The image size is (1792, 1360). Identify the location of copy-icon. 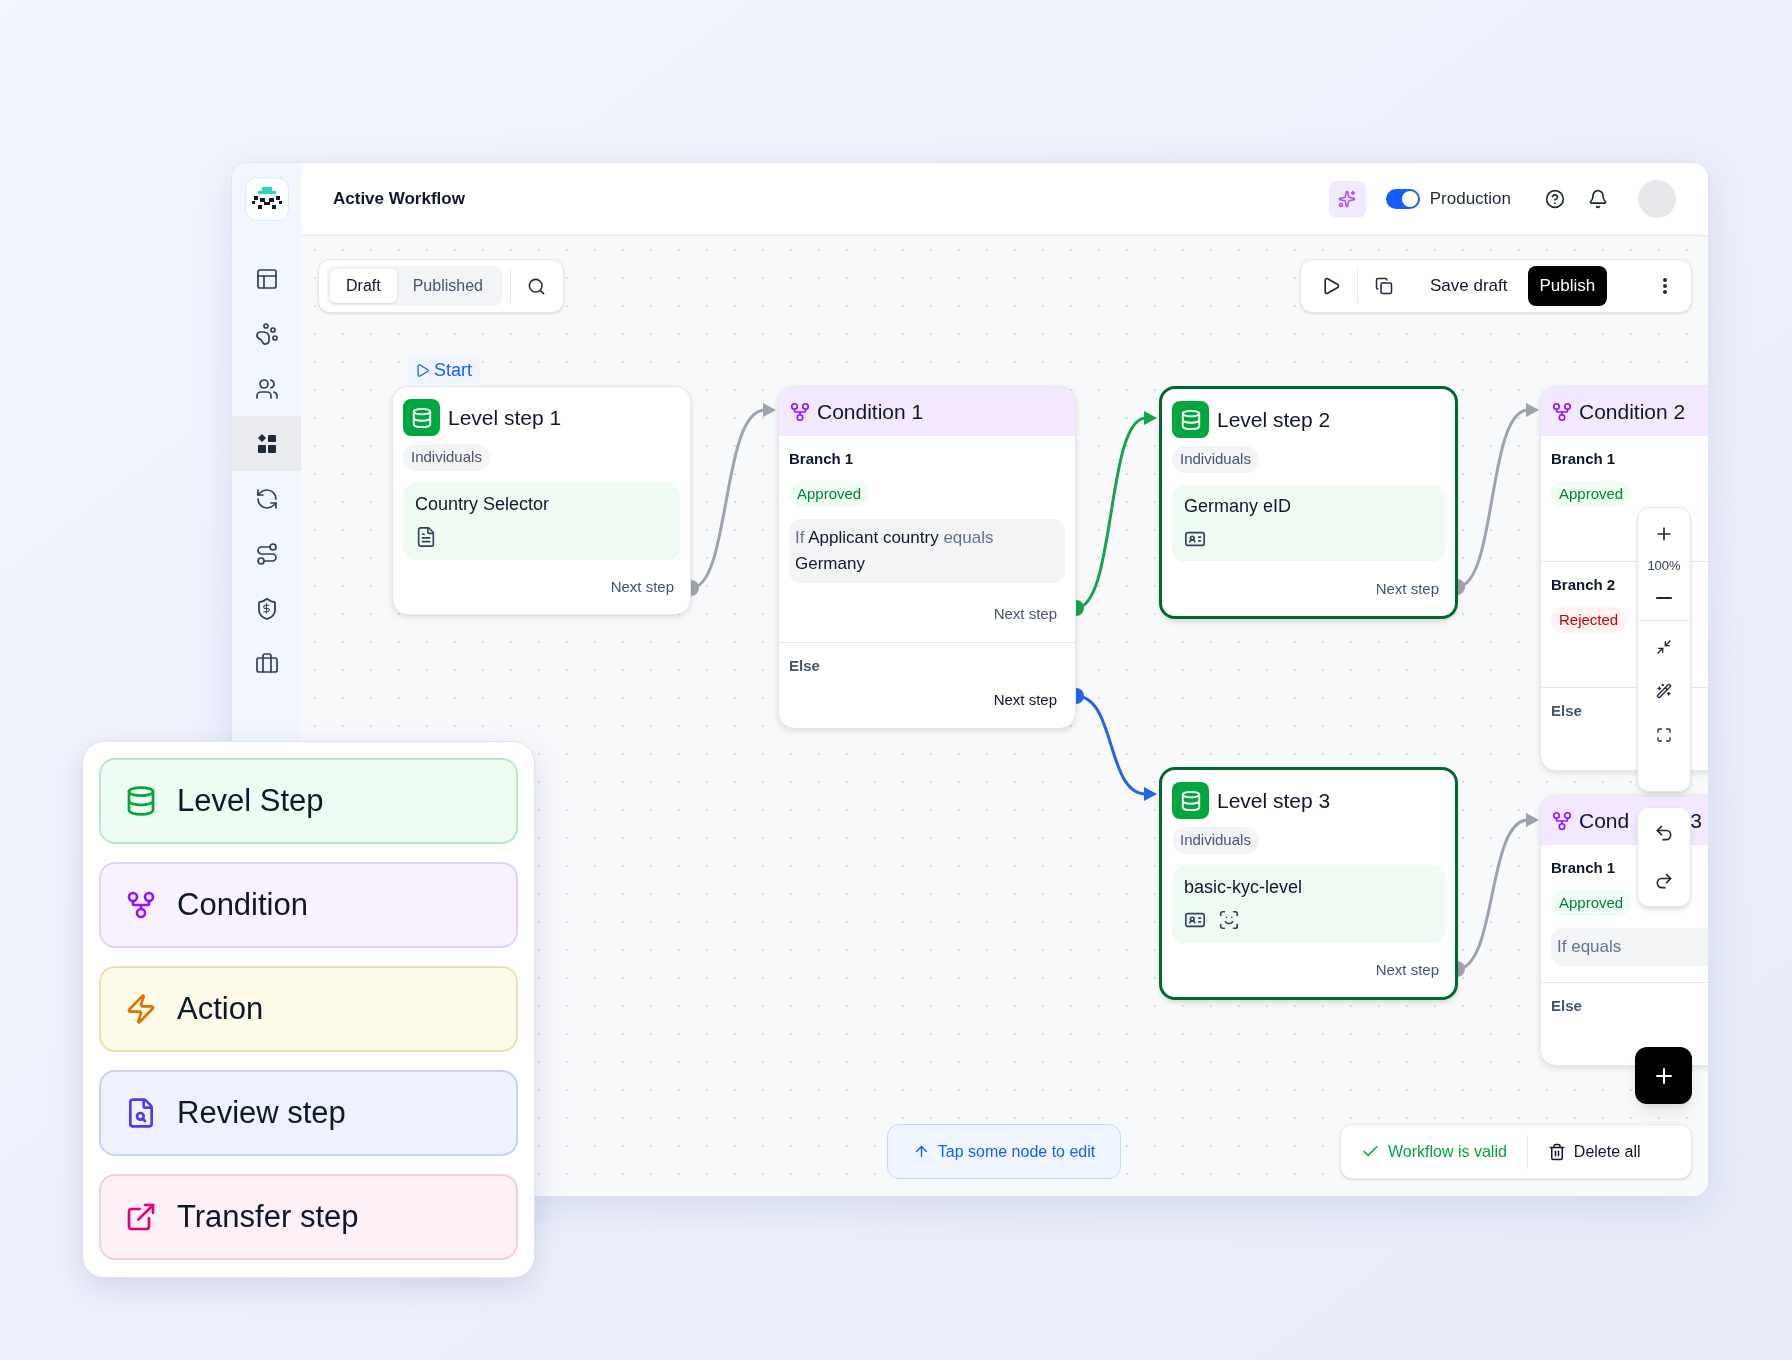
(1384, 286).